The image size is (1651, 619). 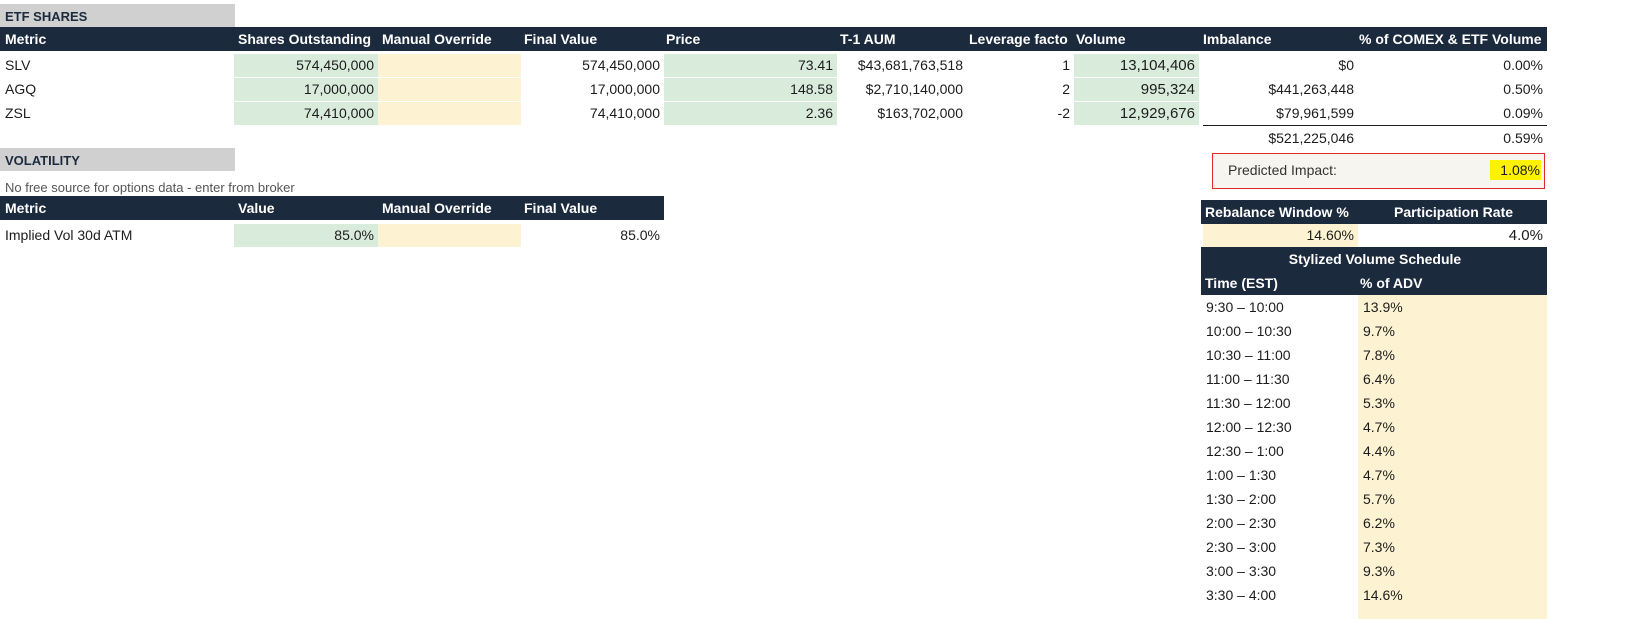 I want to click on vol-row-metric: Implied Vol 30d ATM, so click(x=69, y=235).